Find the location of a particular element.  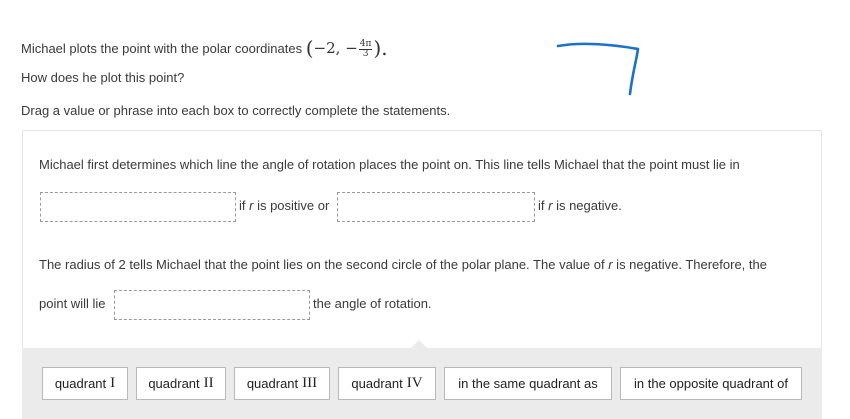

coord-theta-fraction: 4π 3 is located at coordinates (365, 48).